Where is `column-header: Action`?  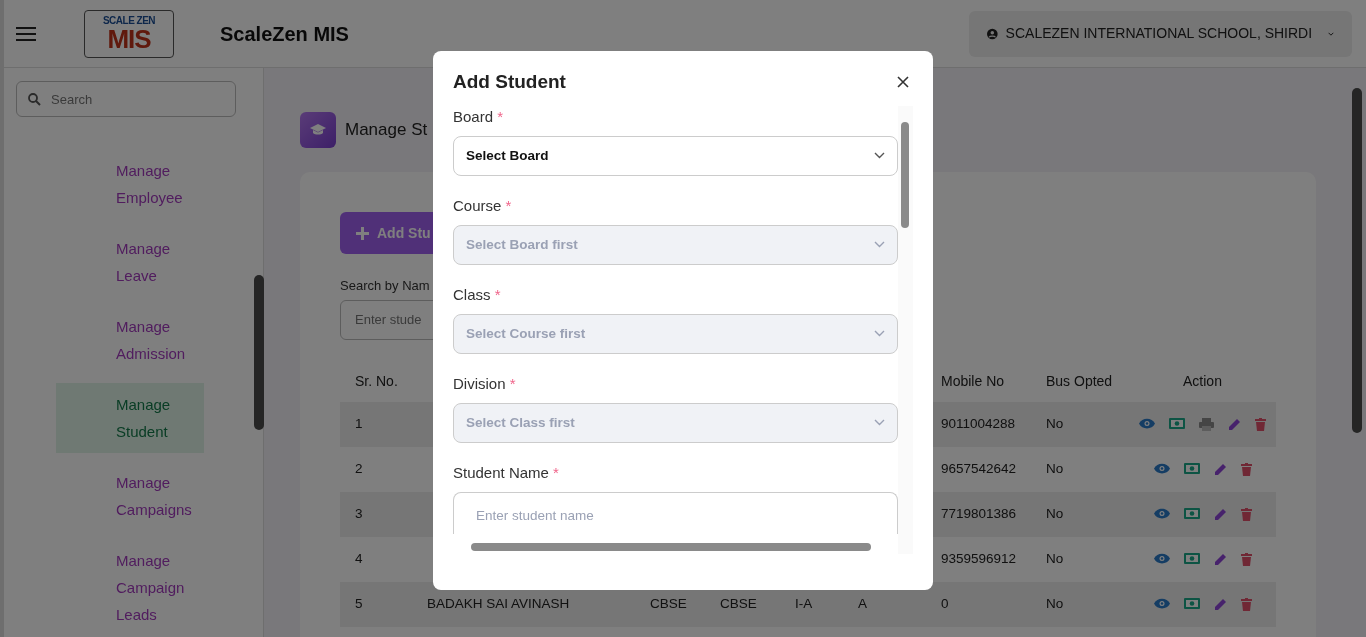
column-header: Action is located at coordinates (1202, 381).